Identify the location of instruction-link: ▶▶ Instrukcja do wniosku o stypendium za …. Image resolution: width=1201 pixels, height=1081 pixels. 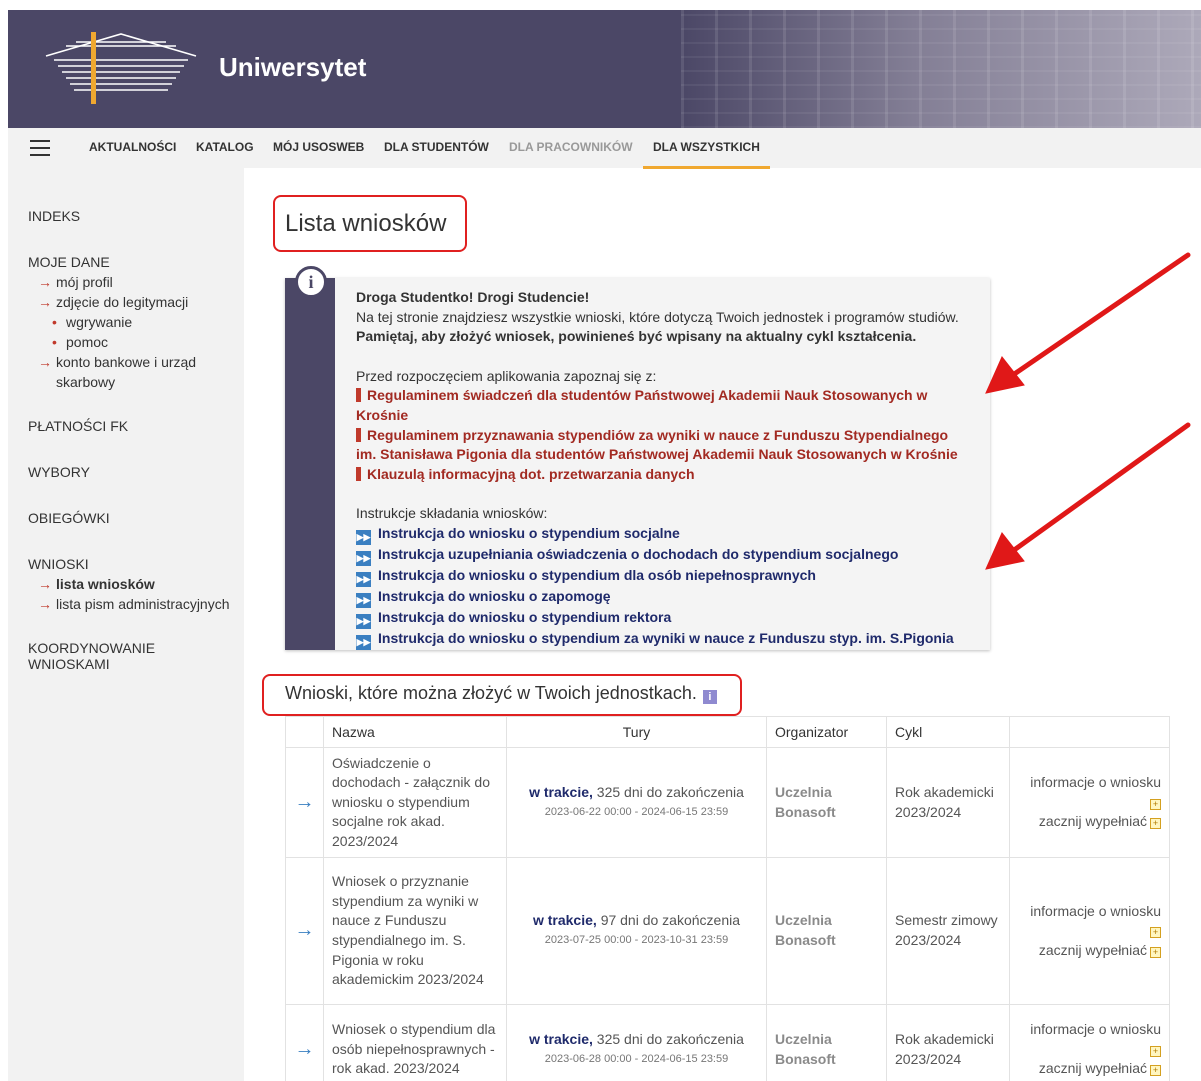
(661, 639).